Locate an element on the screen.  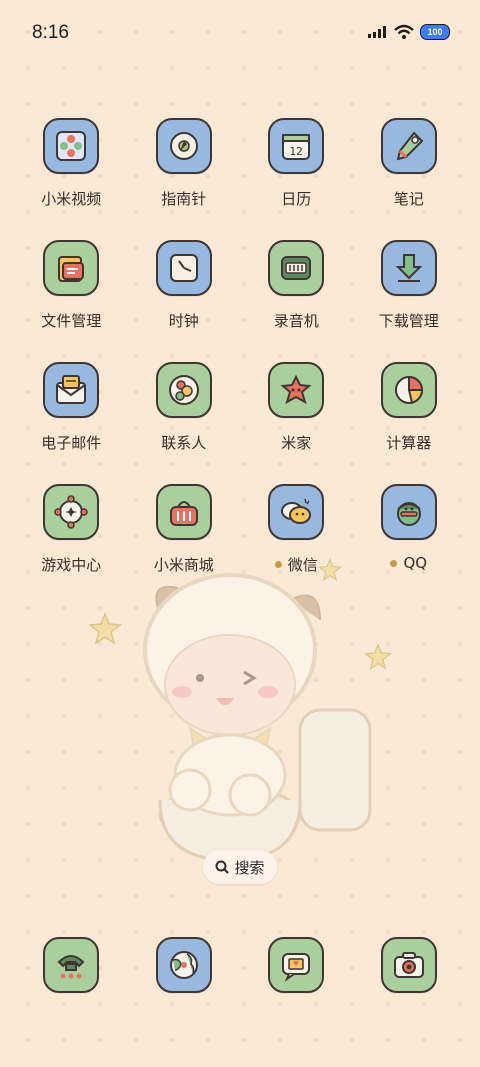
dock-phone is located at coordinates (71, 967).